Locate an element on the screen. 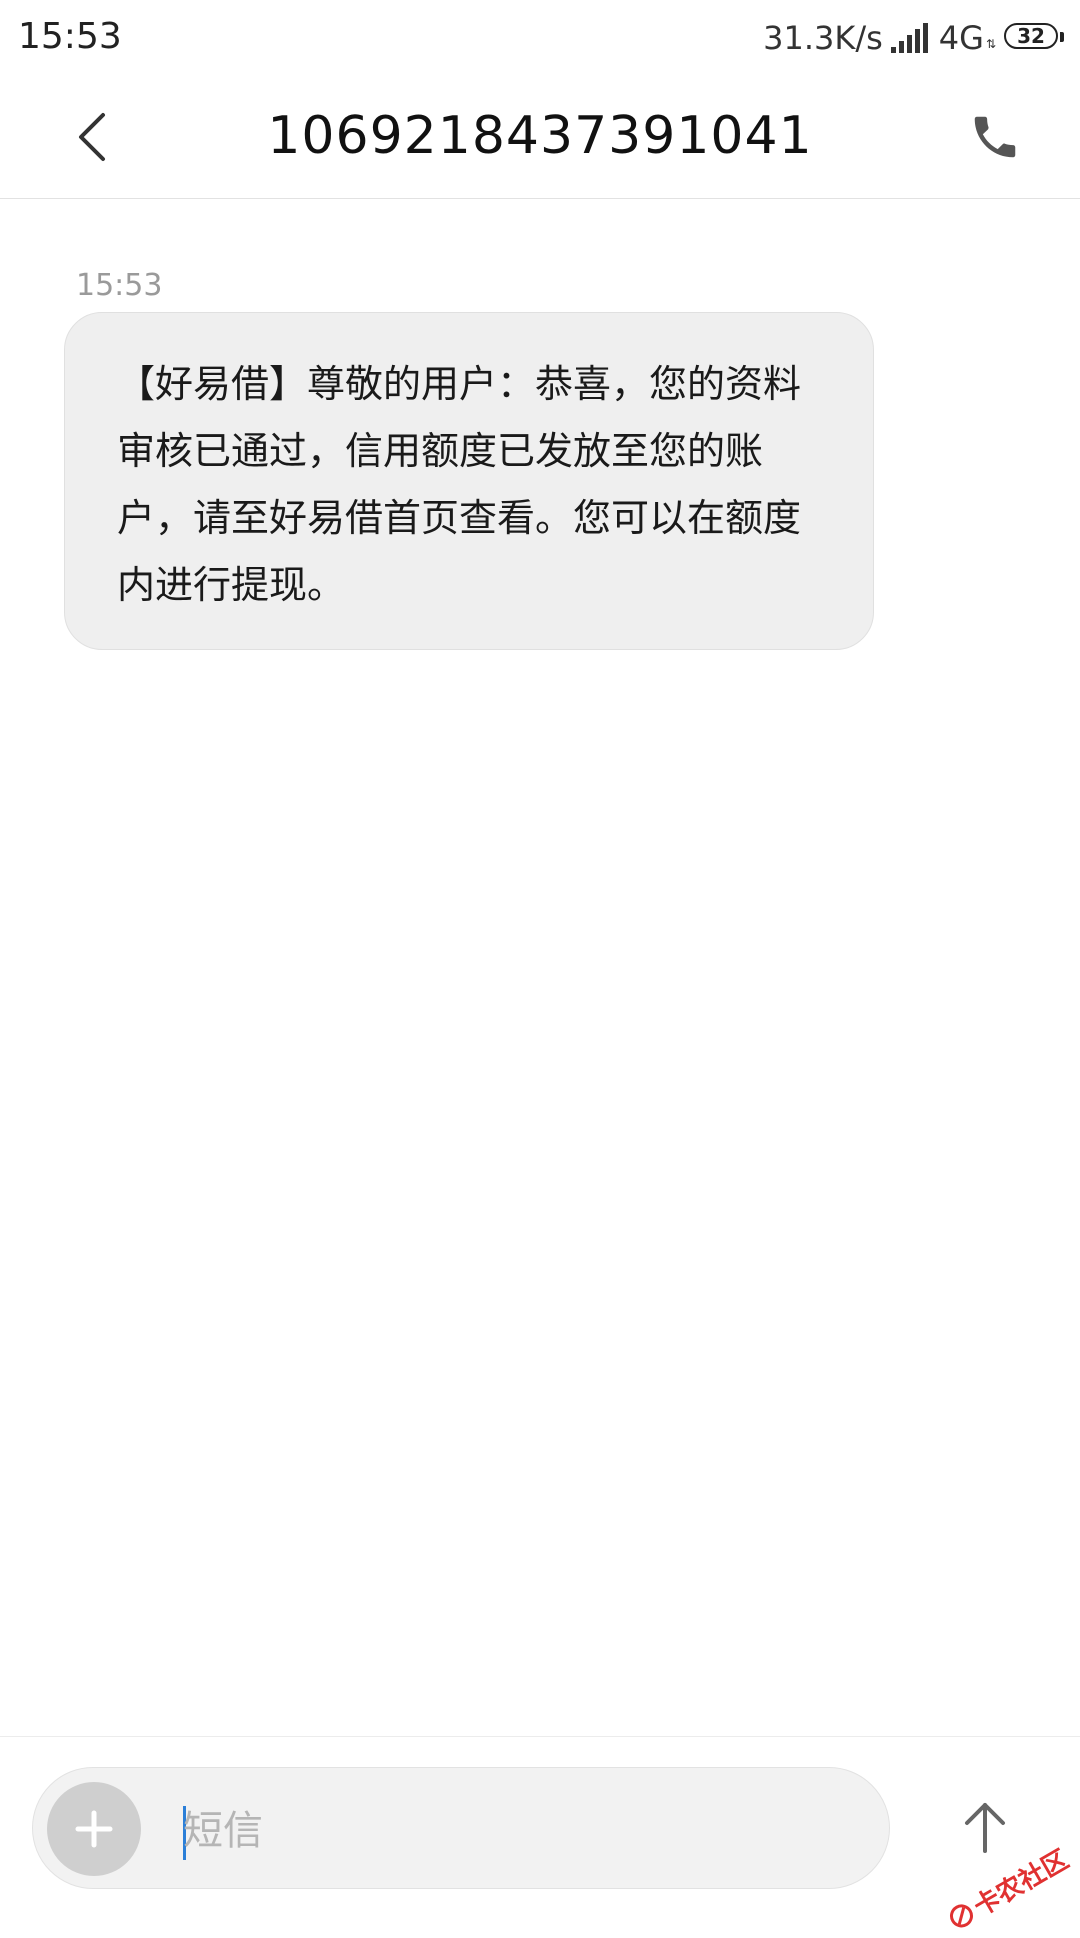  battery-level: 32 is located at coordinates (1031, 36).